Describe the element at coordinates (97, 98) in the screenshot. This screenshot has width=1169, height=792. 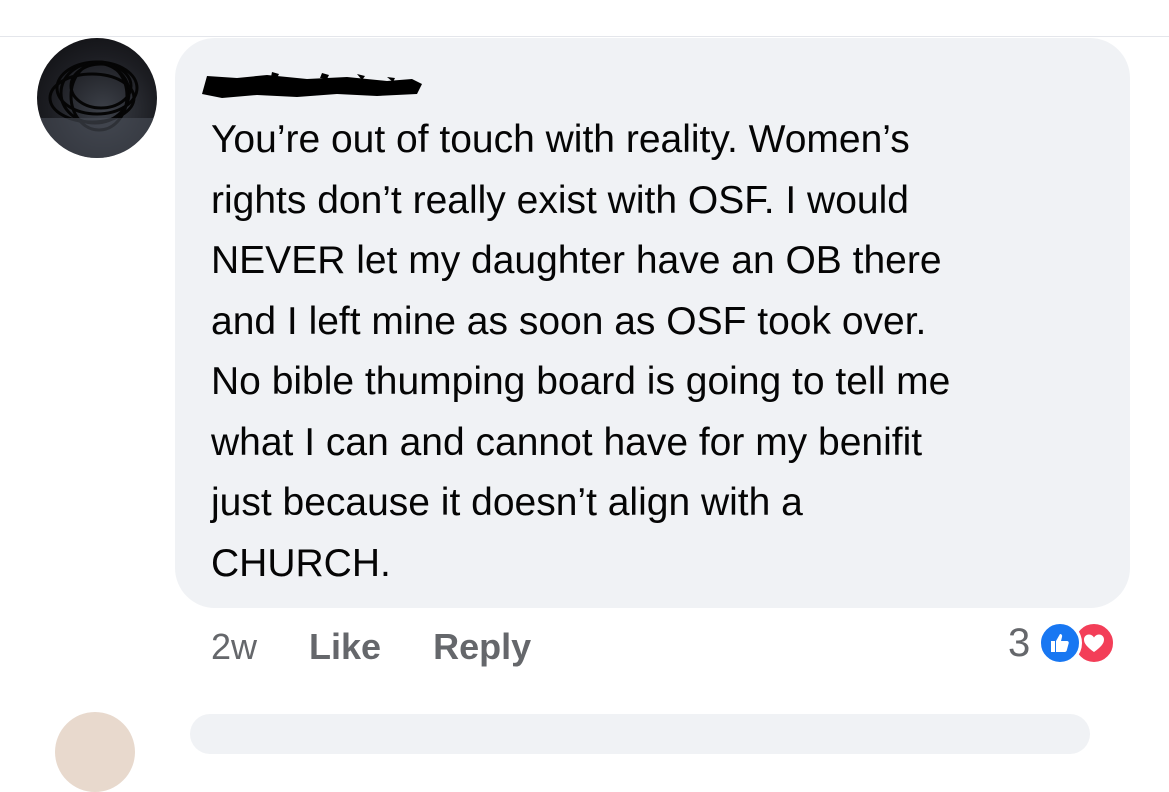
I see `commenter-avatar` at that location.